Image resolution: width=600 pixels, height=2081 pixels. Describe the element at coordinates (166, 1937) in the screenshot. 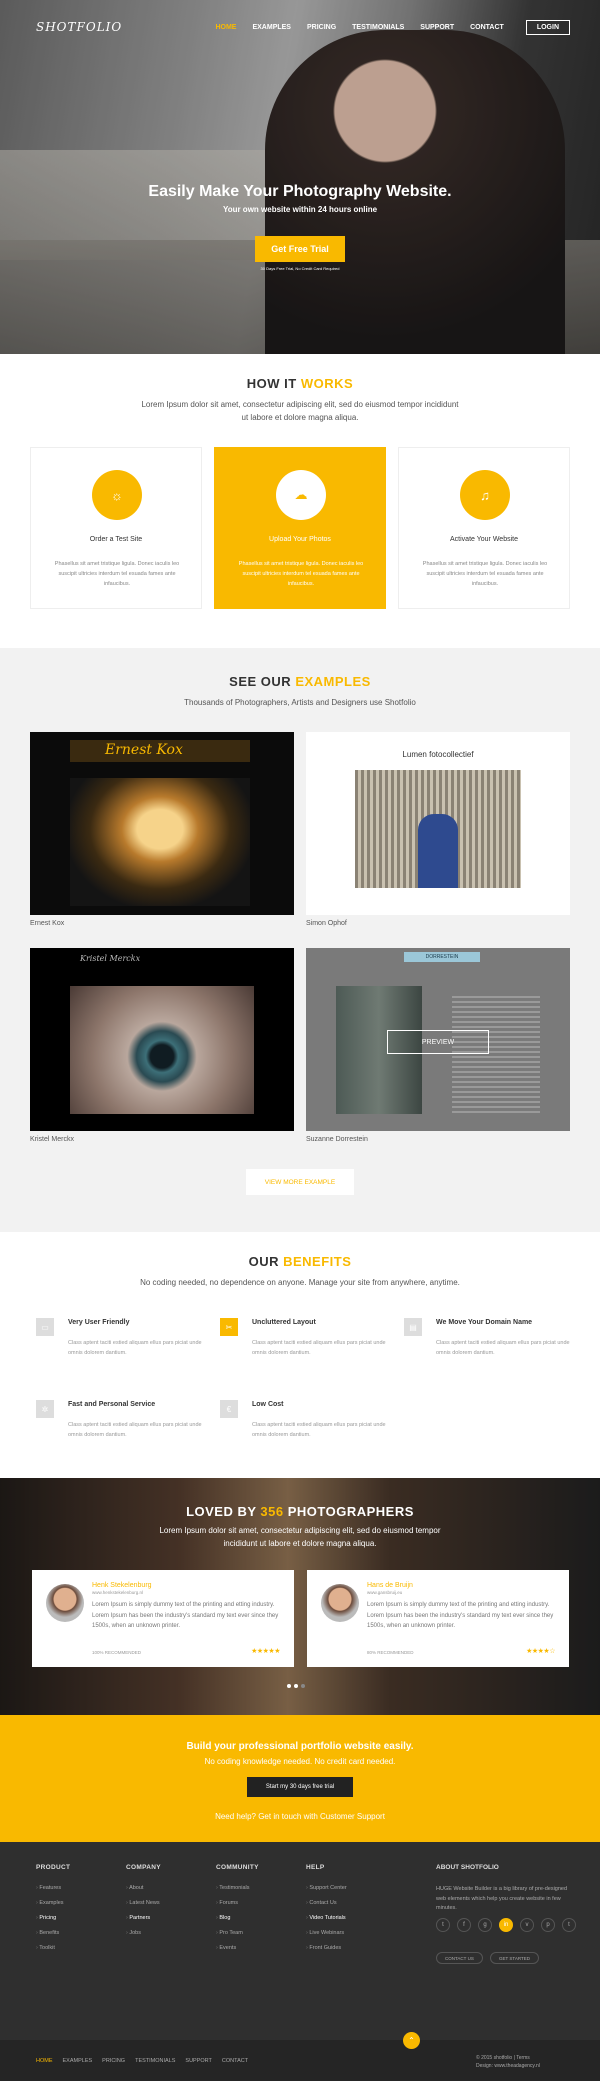

I see `footer-link: Jobs` at that location.